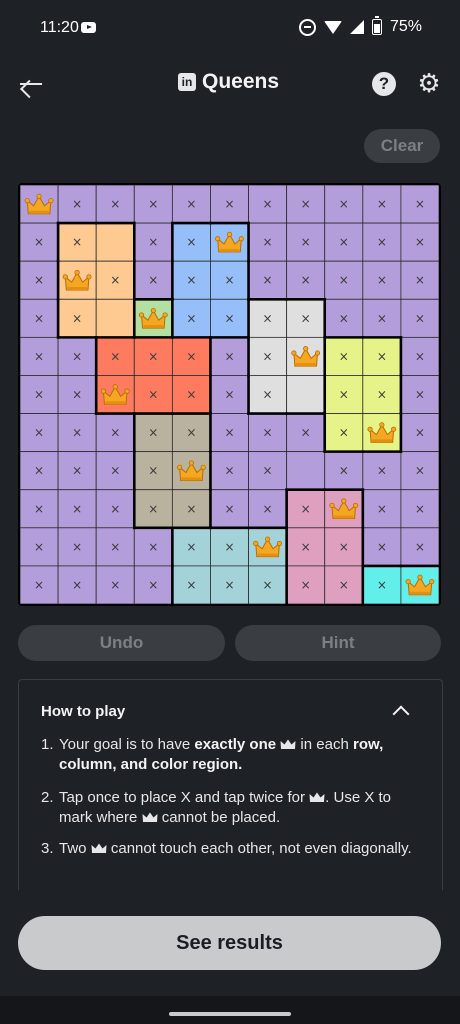  I want to click on clear-button: Clear, so click(402, 146).